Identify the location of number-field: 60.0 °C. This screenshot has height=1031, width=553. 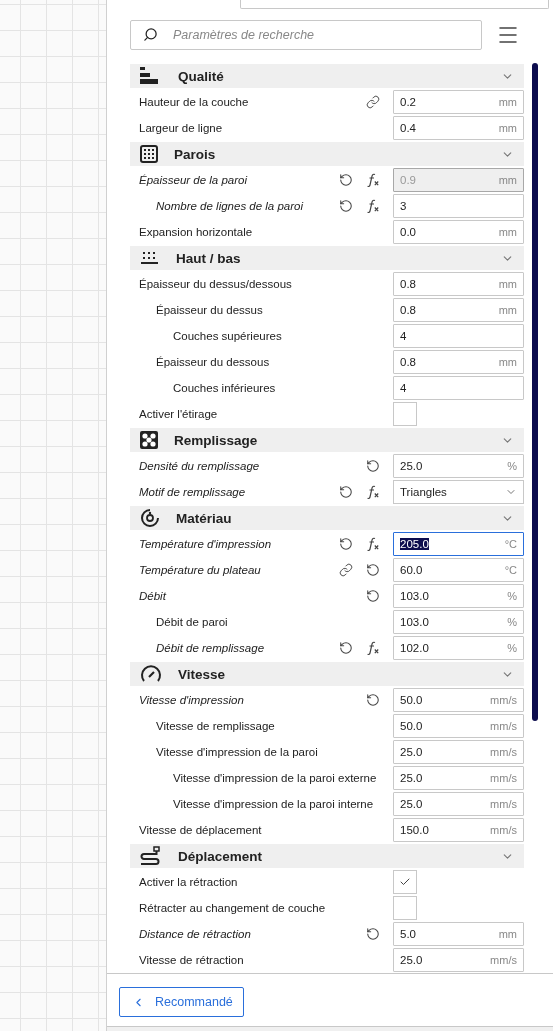
(458, 570).